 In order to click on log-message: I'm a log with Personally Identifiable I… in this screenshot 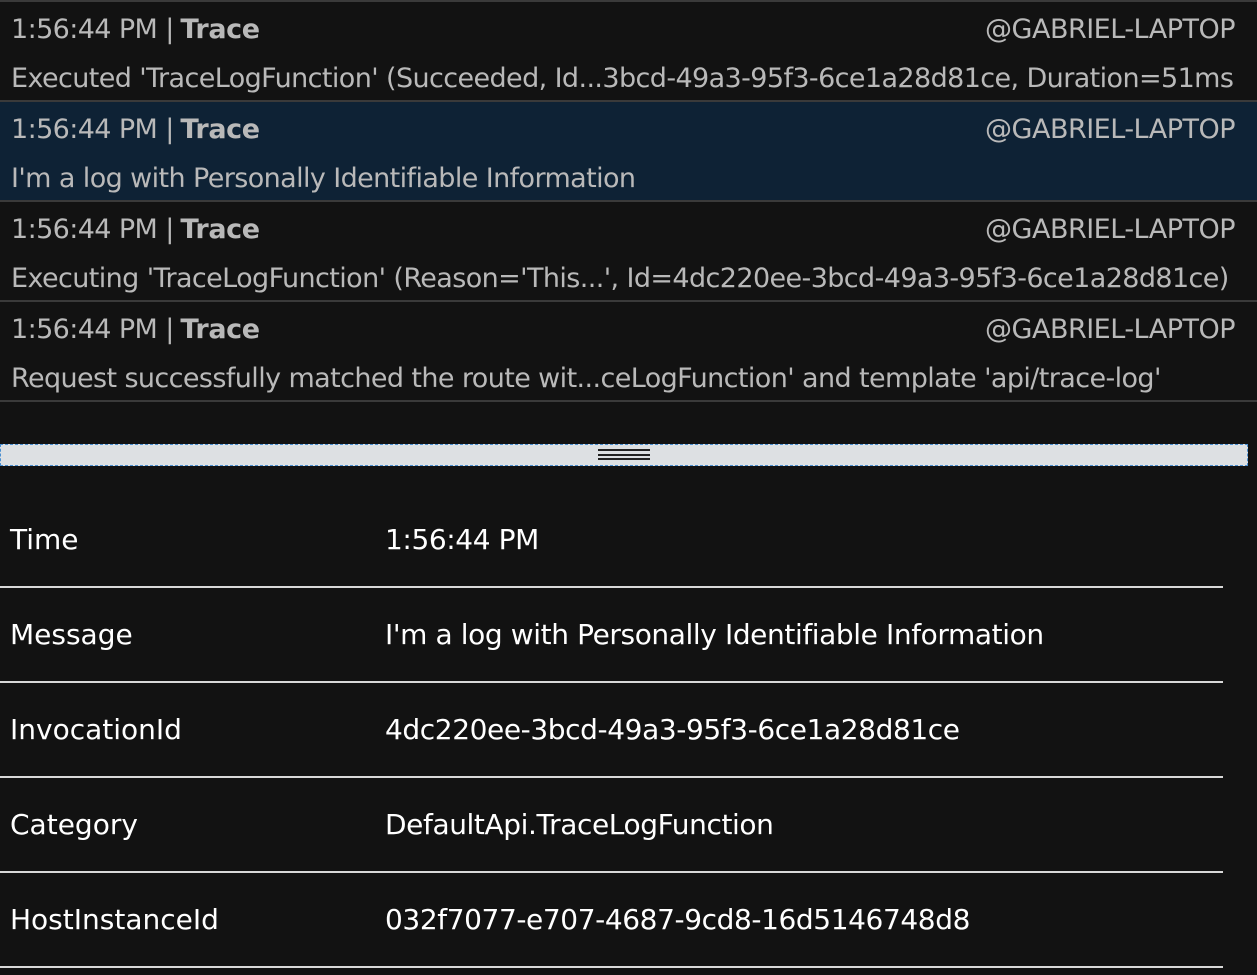, I will do `click(323, 178)`.